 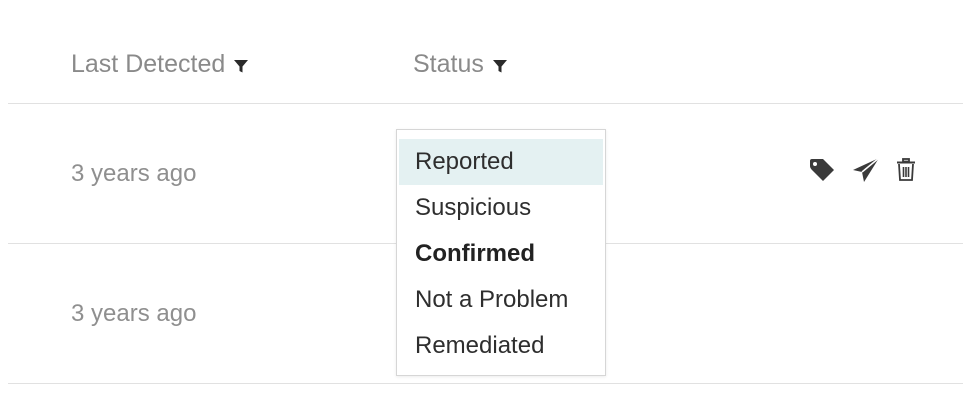 What do you see at coordinates (866, 170) in the screenshot?
I see `send-icon` at bounding box center [866, 170].